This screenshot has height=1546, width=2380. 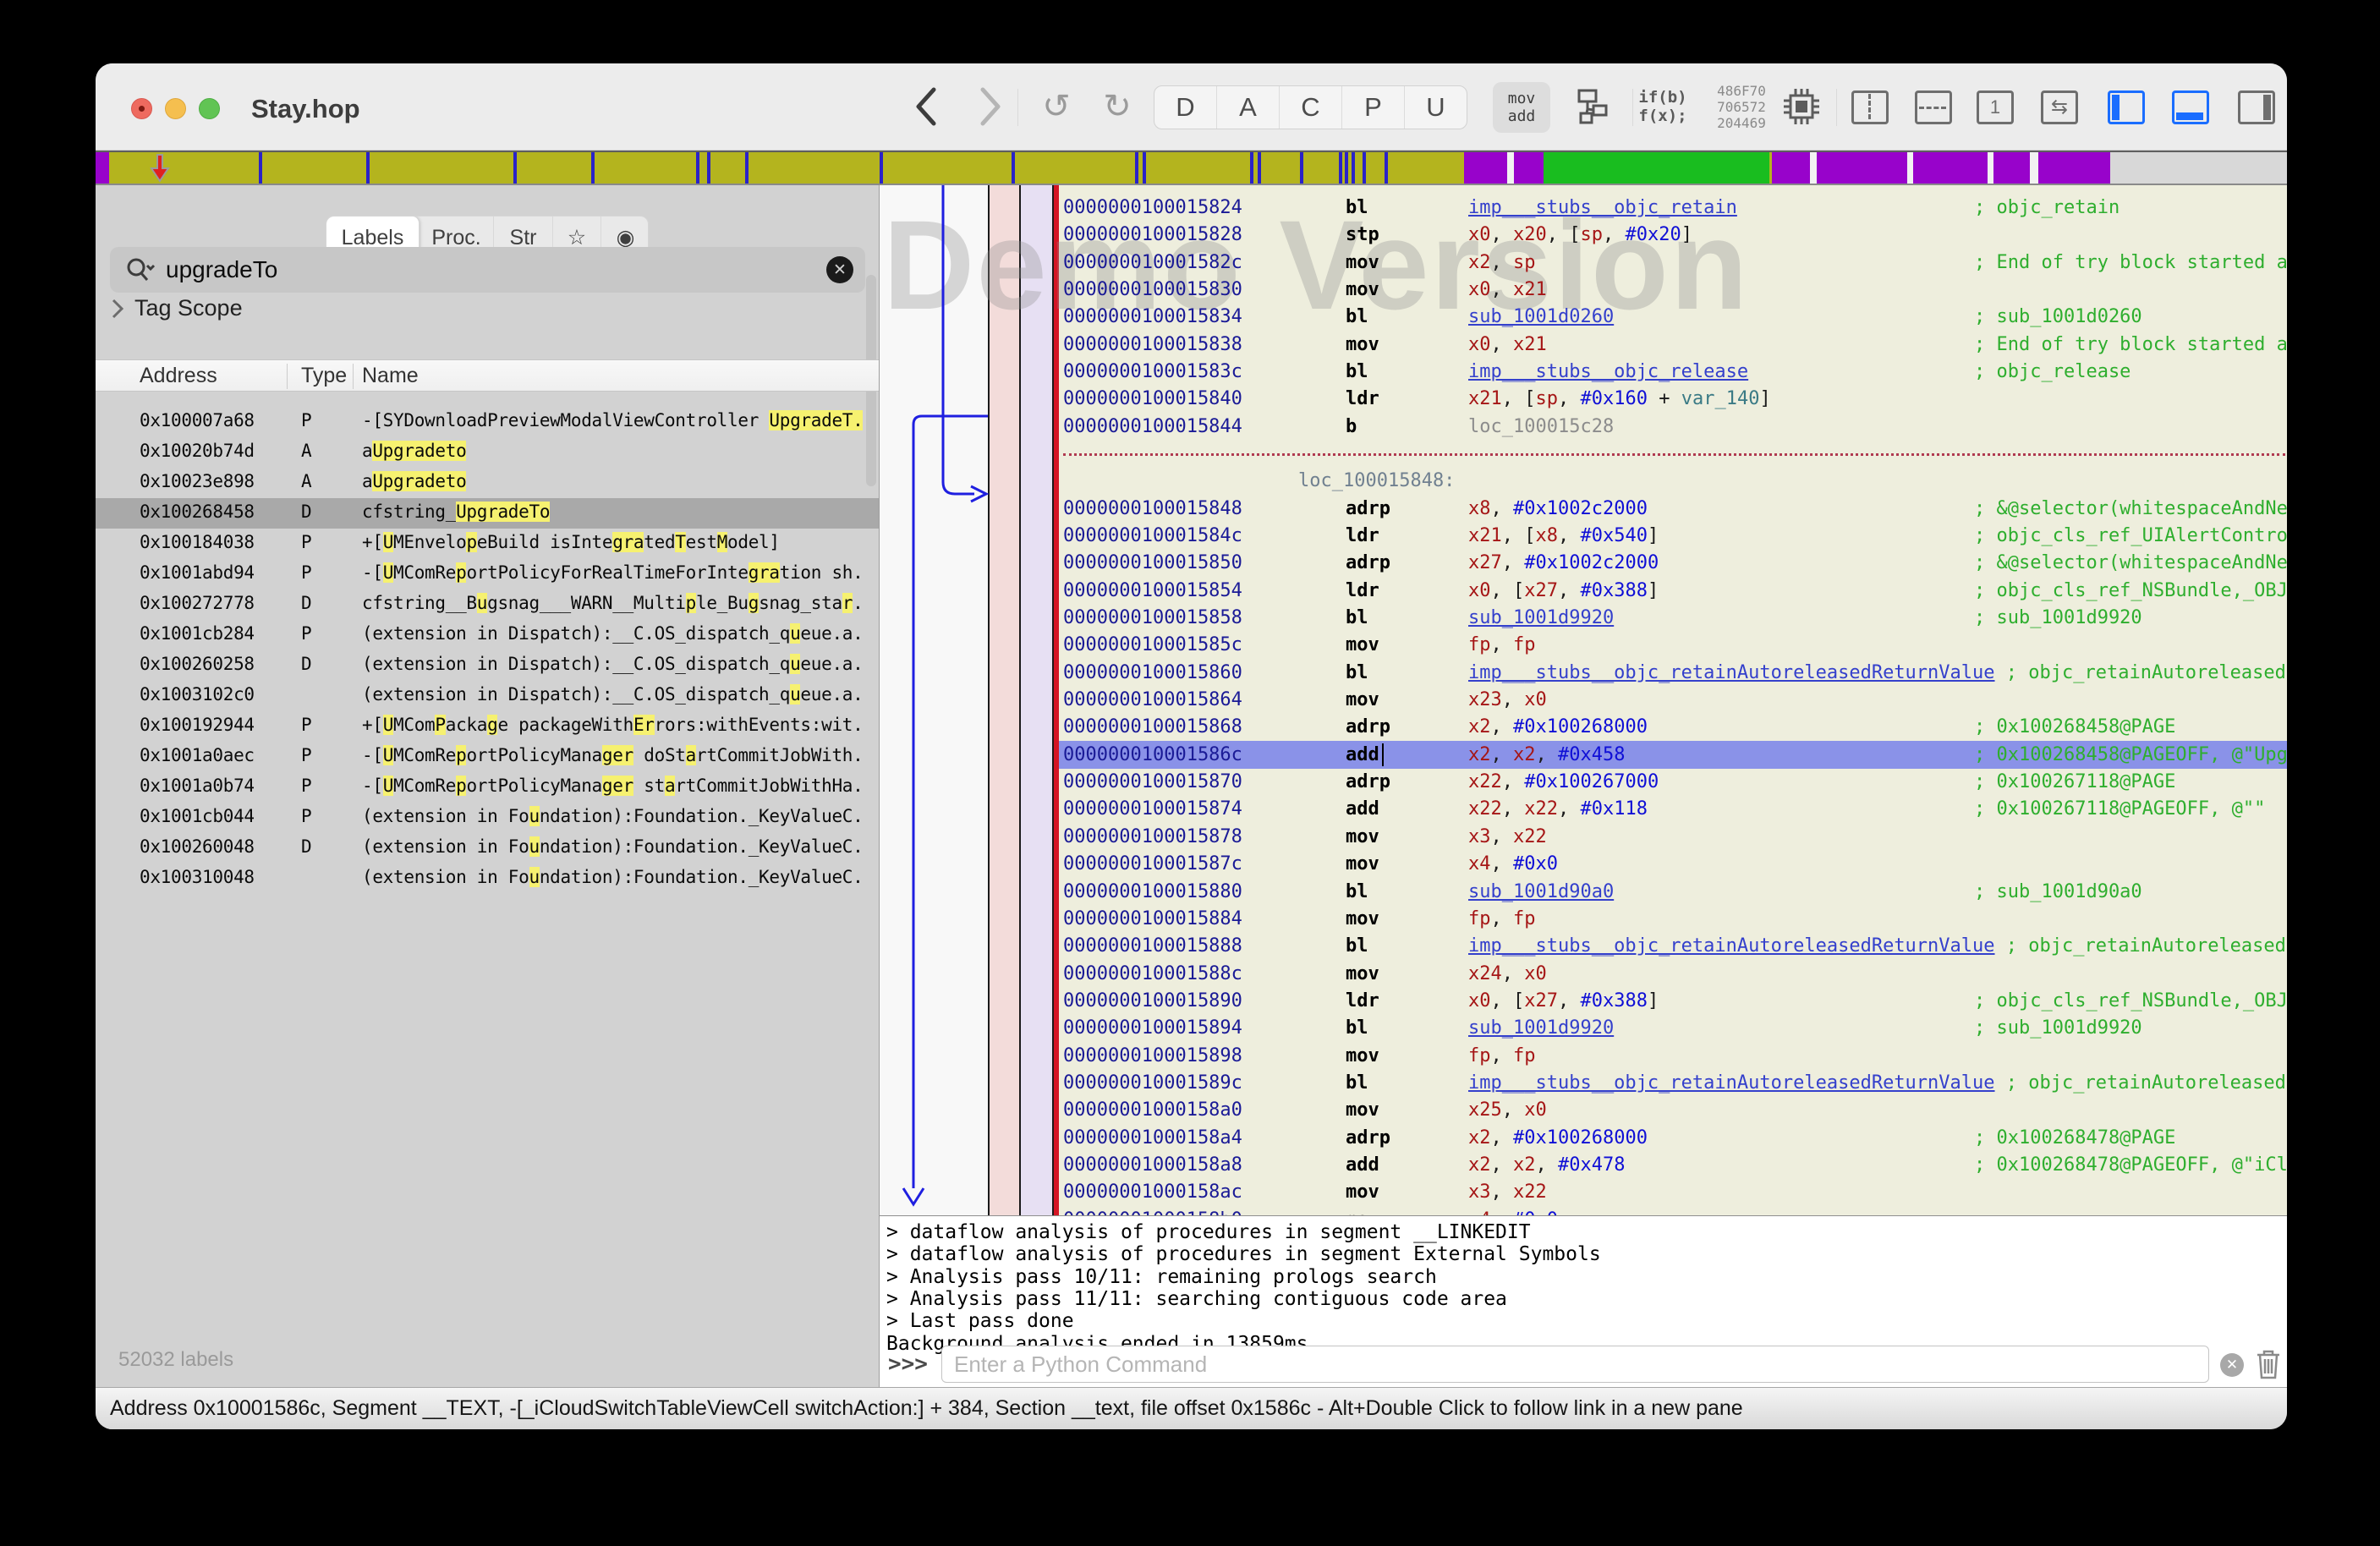 I want to click on assembler-button: mov add, so click(x=1521, y=107).